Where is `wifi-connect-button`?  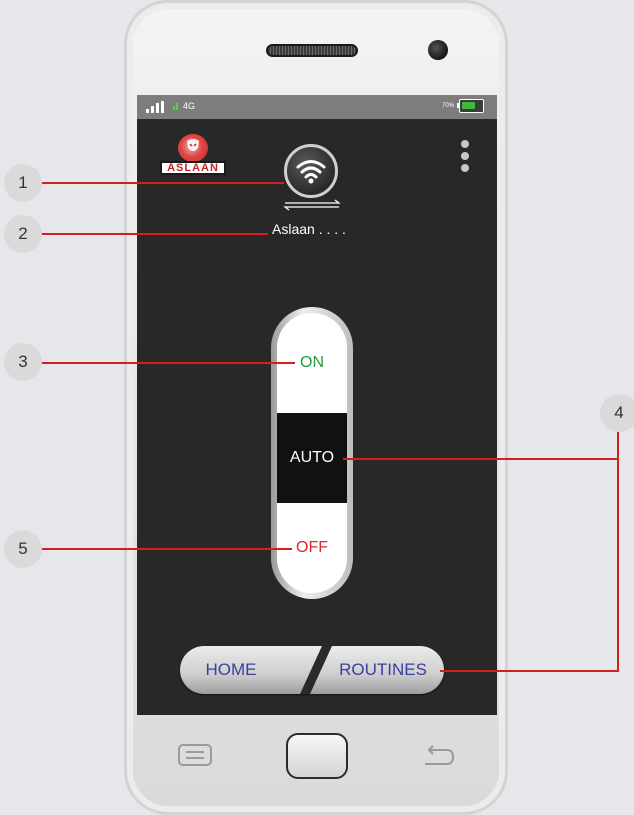 wifi-connect-button is located at coordinates (311, 171).